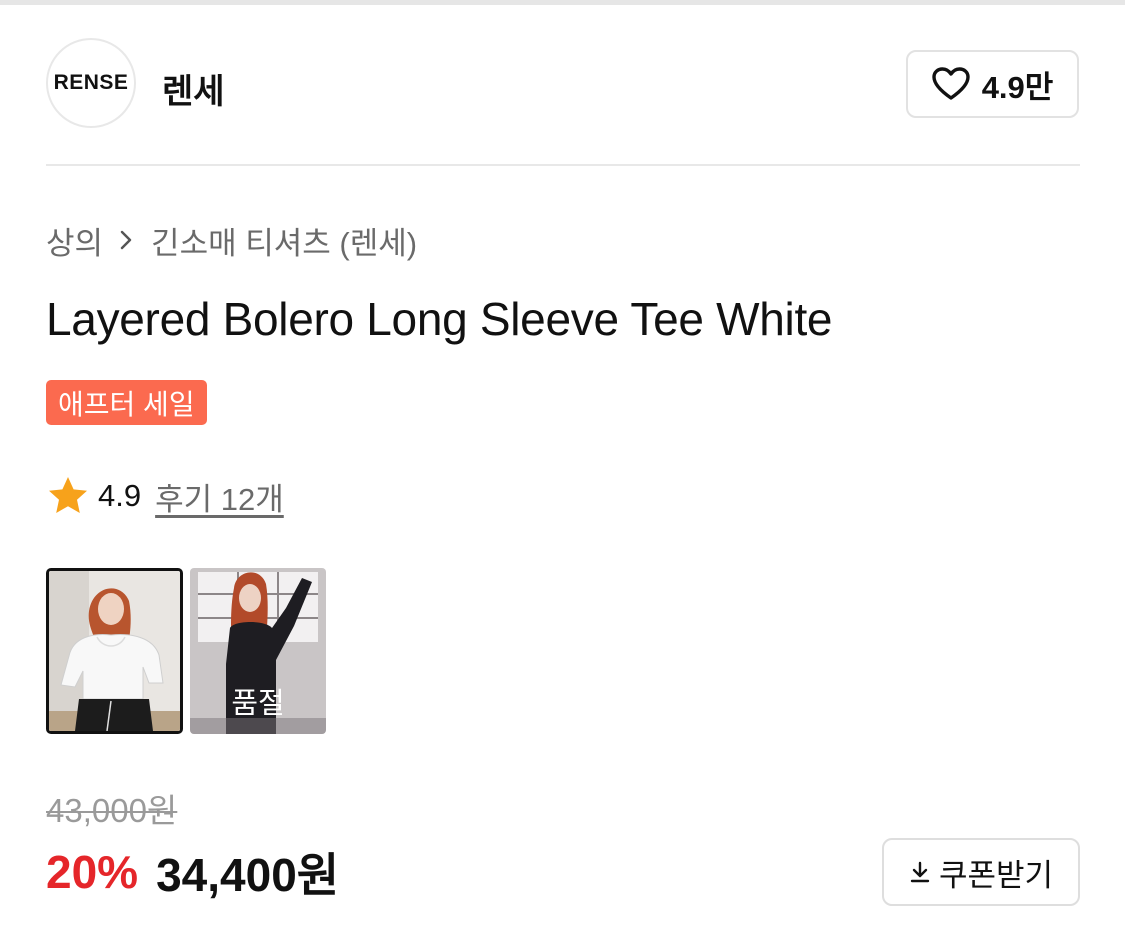 The image size is (1125, 945). I want to click on breadcrumb-category: 상의, so click(74, 240).